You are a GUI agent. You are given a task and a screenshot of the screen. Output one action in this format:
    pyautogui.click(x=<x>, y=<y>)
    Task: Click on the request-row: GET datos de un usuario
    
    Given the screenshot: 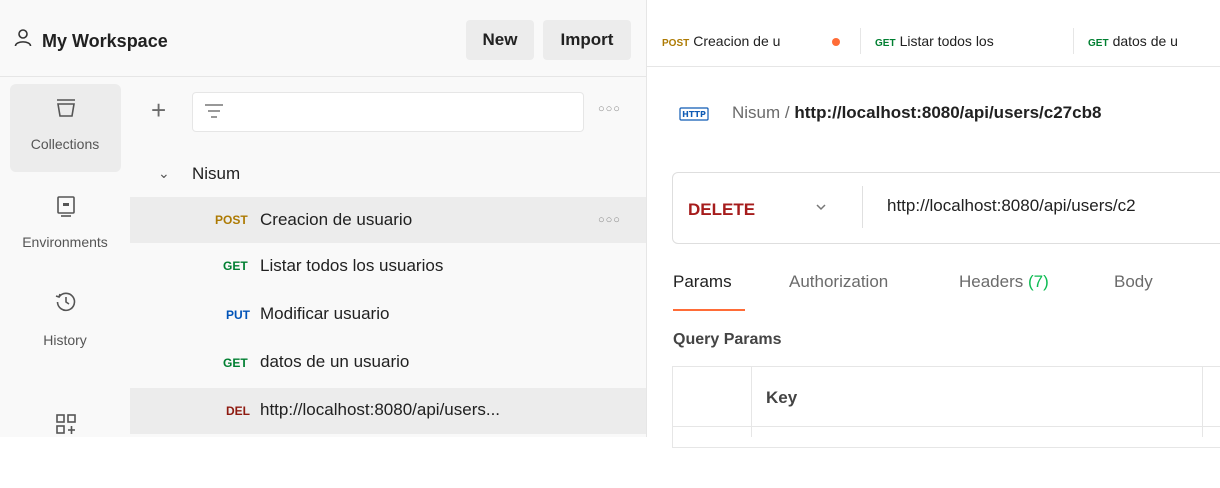 What is the action you would take?
    pyautogui.click(x=388, y=363)
    